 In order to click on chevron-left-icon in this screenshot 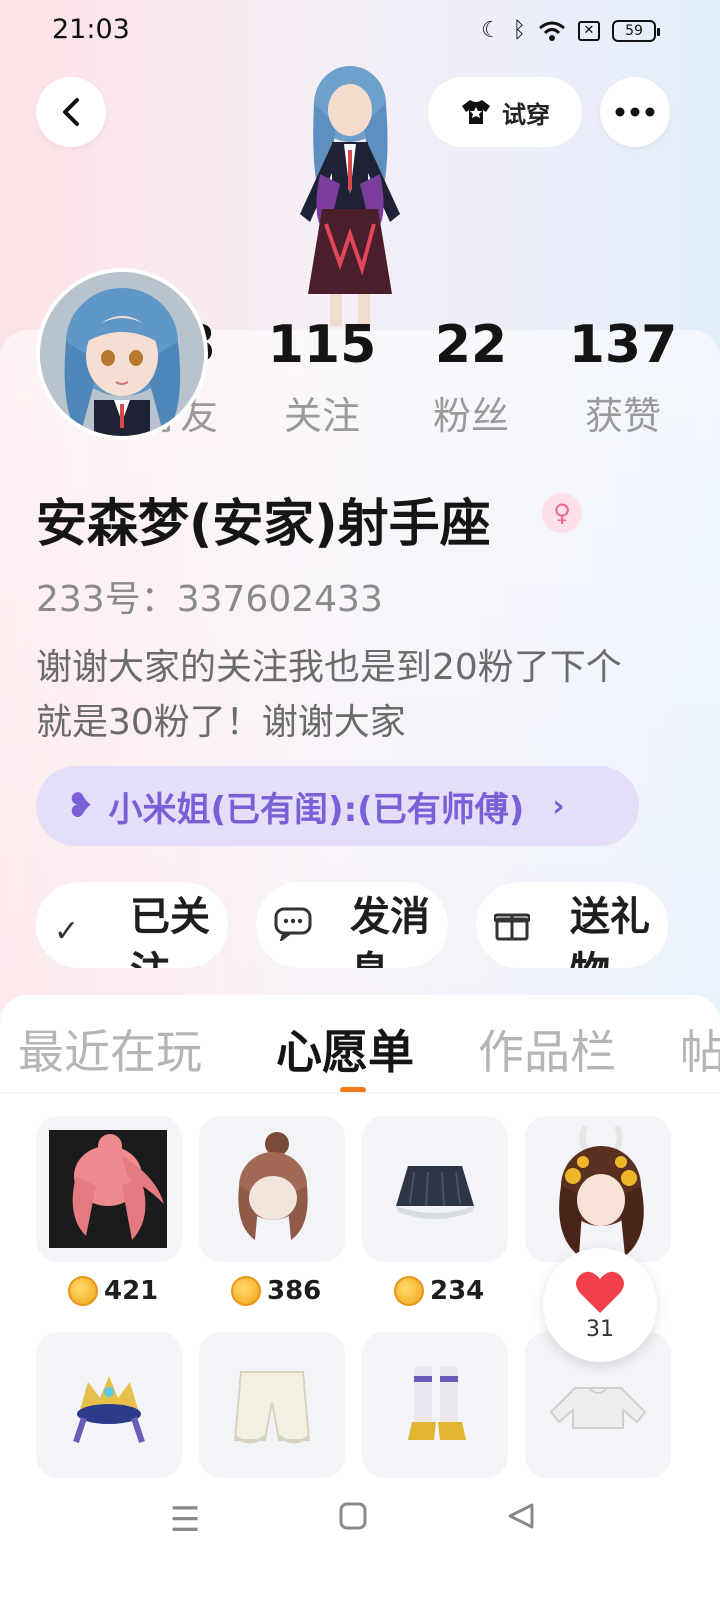, I will do `click(71, 112)`.